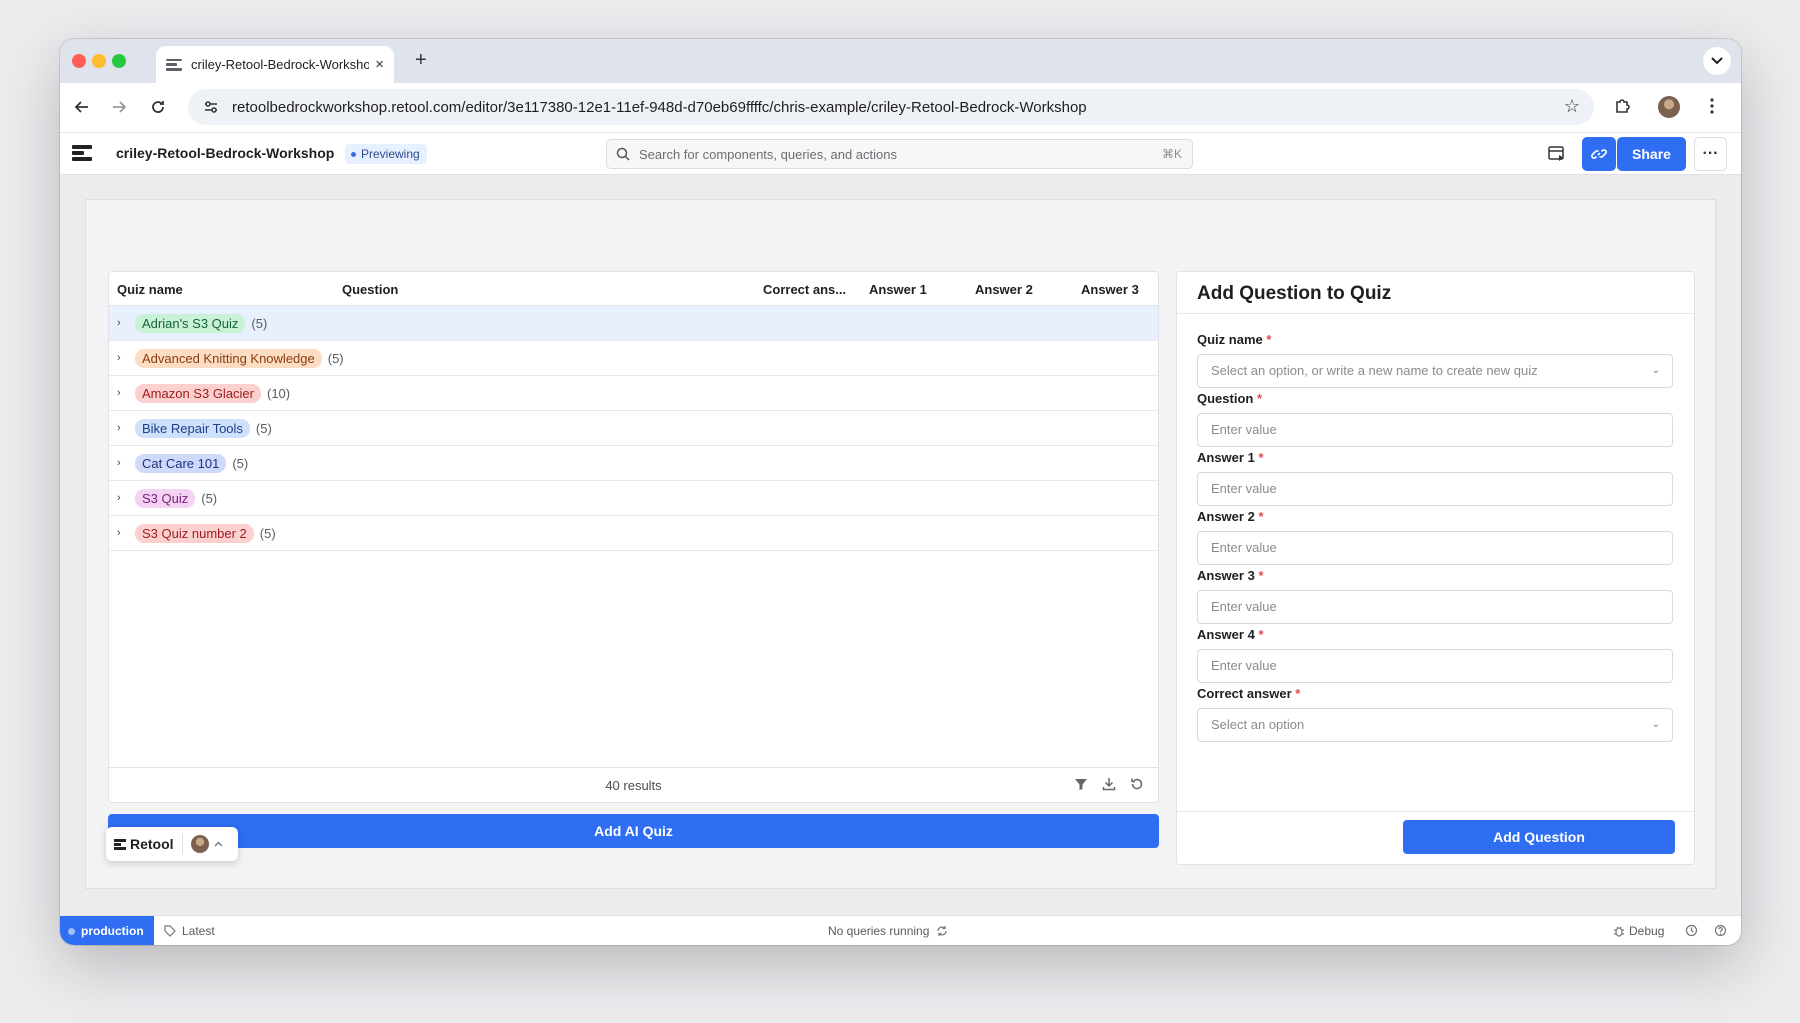 The width and height of the screenshot is (1800, 1023). What do you see at coordinates (1435, 725) in the screenshot?
I see `correct-answer-select: Select an option ⌄` at bounding box center [1435, 725].